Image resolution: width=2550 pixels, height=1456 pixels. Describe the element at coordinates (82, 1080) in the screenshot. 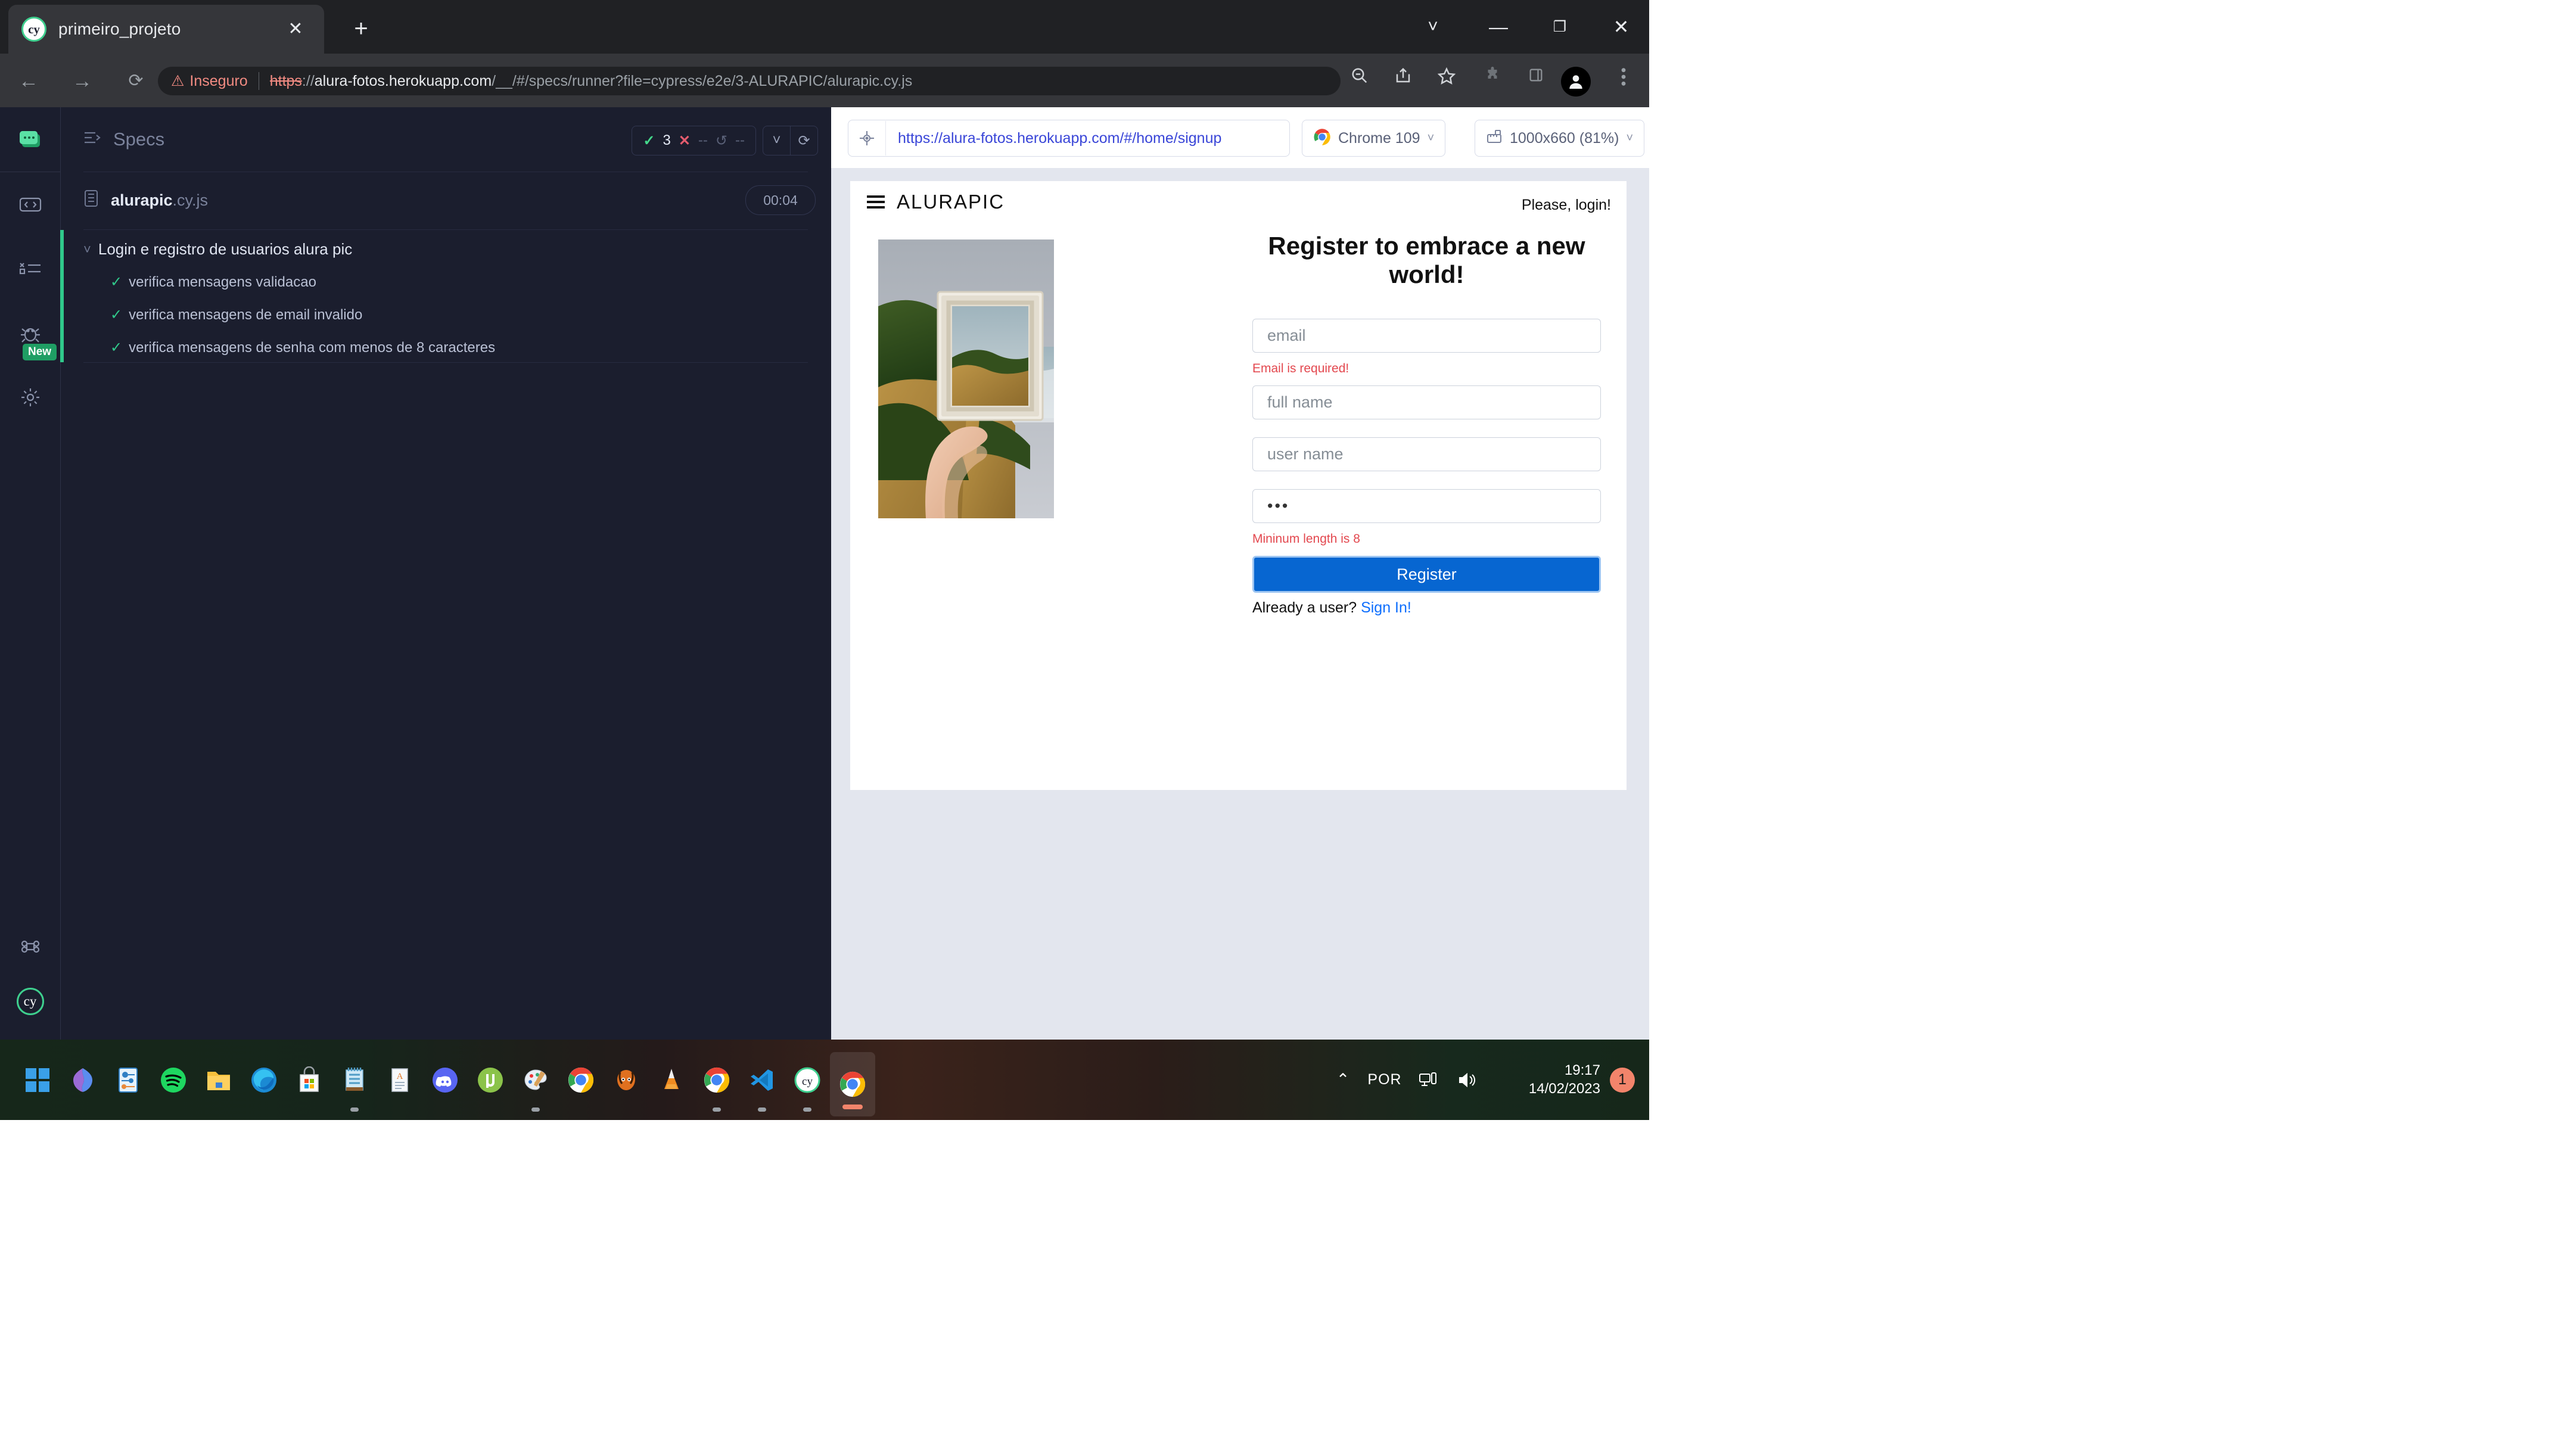

I see `taskbar-item-copilot` at that location.